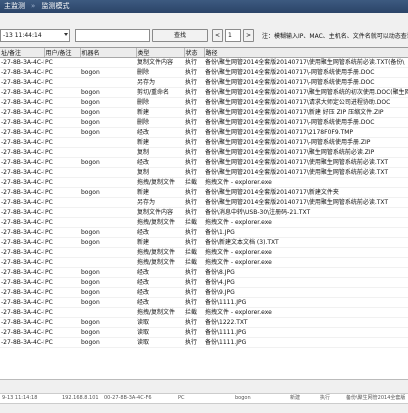 This screenshot has width=408, height=413. Describe the element at coordinates (160, 53) in the screenshot. I see `col-type: 类型` at that location.